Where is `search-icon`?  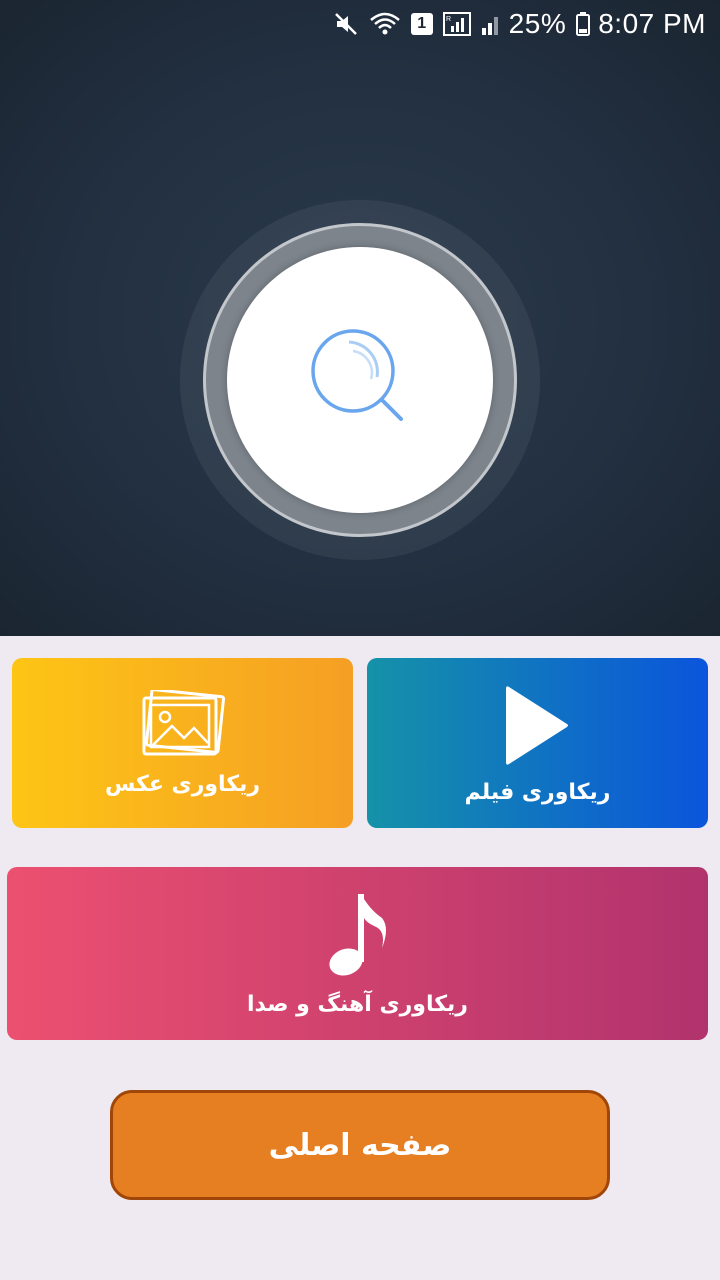 search-icon is located at coordinates (360, 380).